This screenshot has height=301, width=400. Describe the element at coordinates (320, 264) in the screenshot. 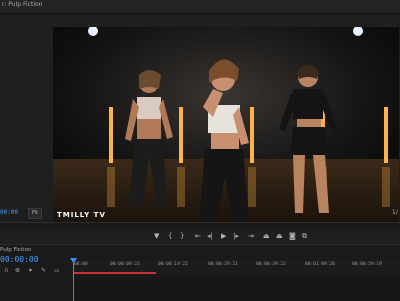

I see `ruler-tick: 00:01:09:20` at that location.